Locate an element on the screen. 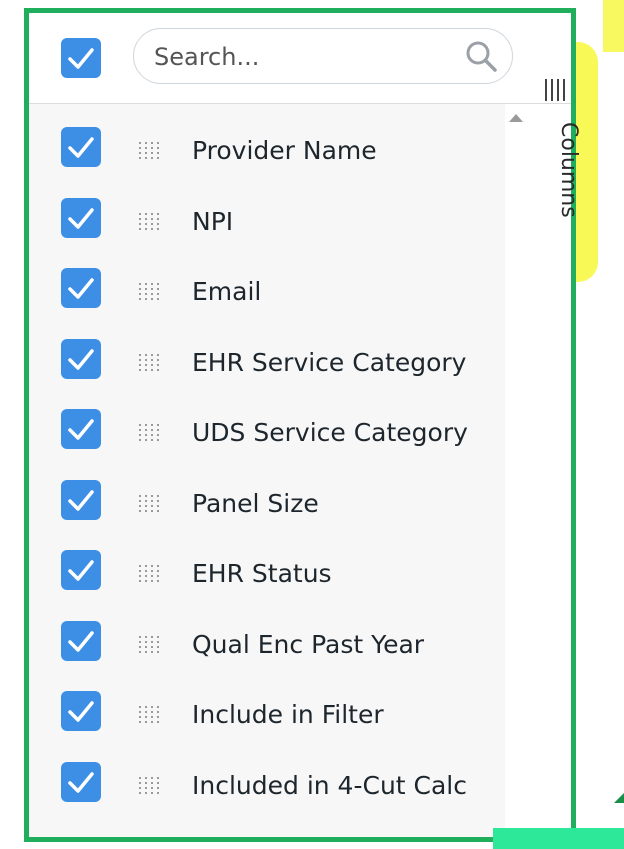  column-row: Provider Name is located at coordinates (267, 151).